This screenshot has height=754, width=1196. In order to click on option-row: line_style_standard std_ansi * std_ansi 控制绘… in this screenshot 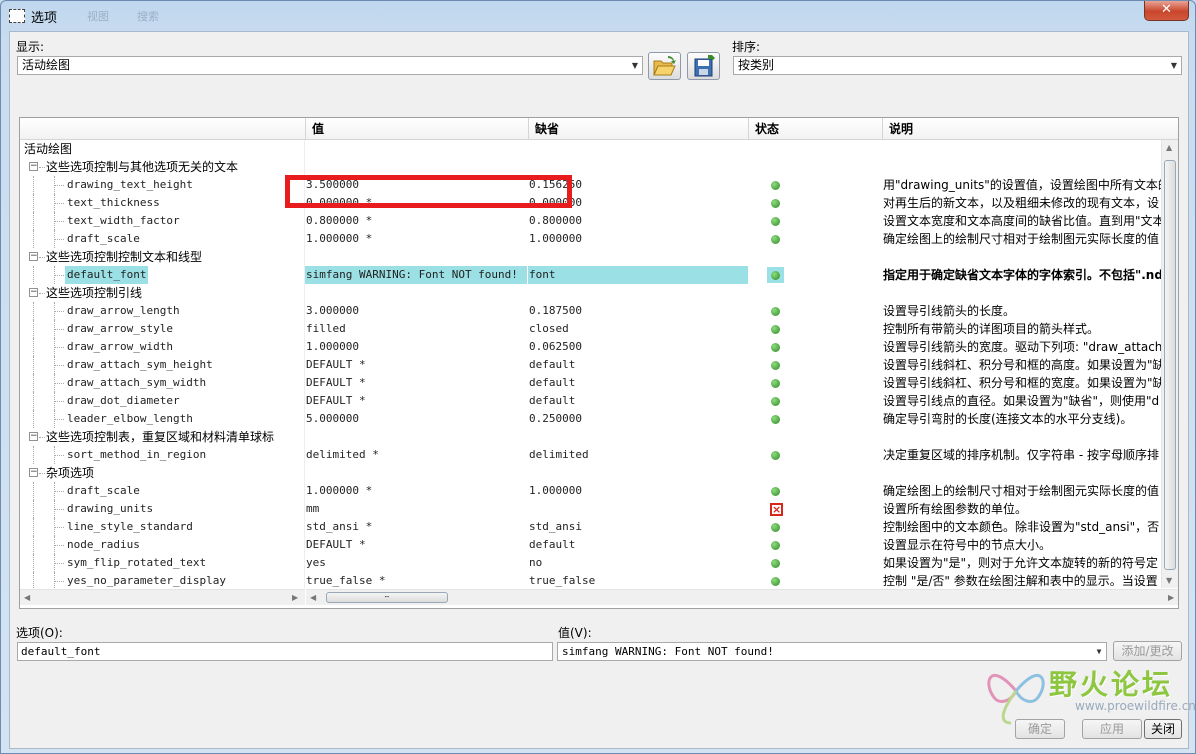, I will do `click(591, 527)`.